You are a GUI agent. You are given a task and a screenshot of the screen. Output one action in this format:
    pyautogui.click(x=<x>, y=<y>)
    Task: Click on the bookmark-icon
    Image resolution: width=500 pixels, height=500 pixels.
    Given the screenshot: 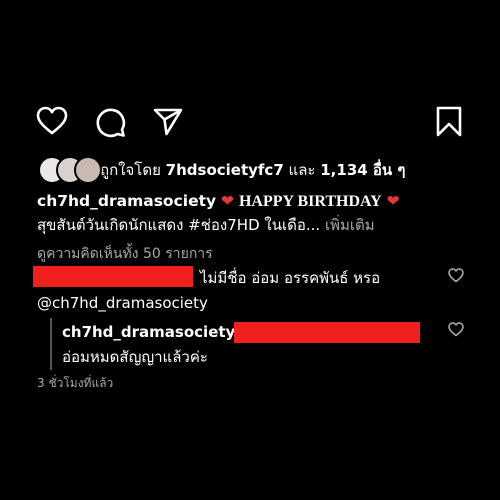 What is the action you would take?
    pyautogui.click(x=449, y=121)
    